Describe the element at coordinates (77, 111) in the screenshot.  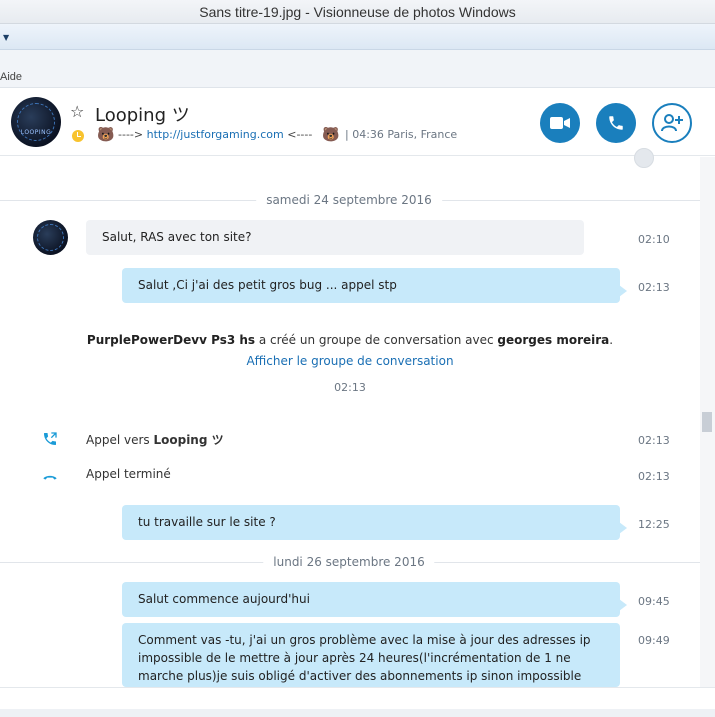
I see `favorite-star-icon: ☆` at that location.